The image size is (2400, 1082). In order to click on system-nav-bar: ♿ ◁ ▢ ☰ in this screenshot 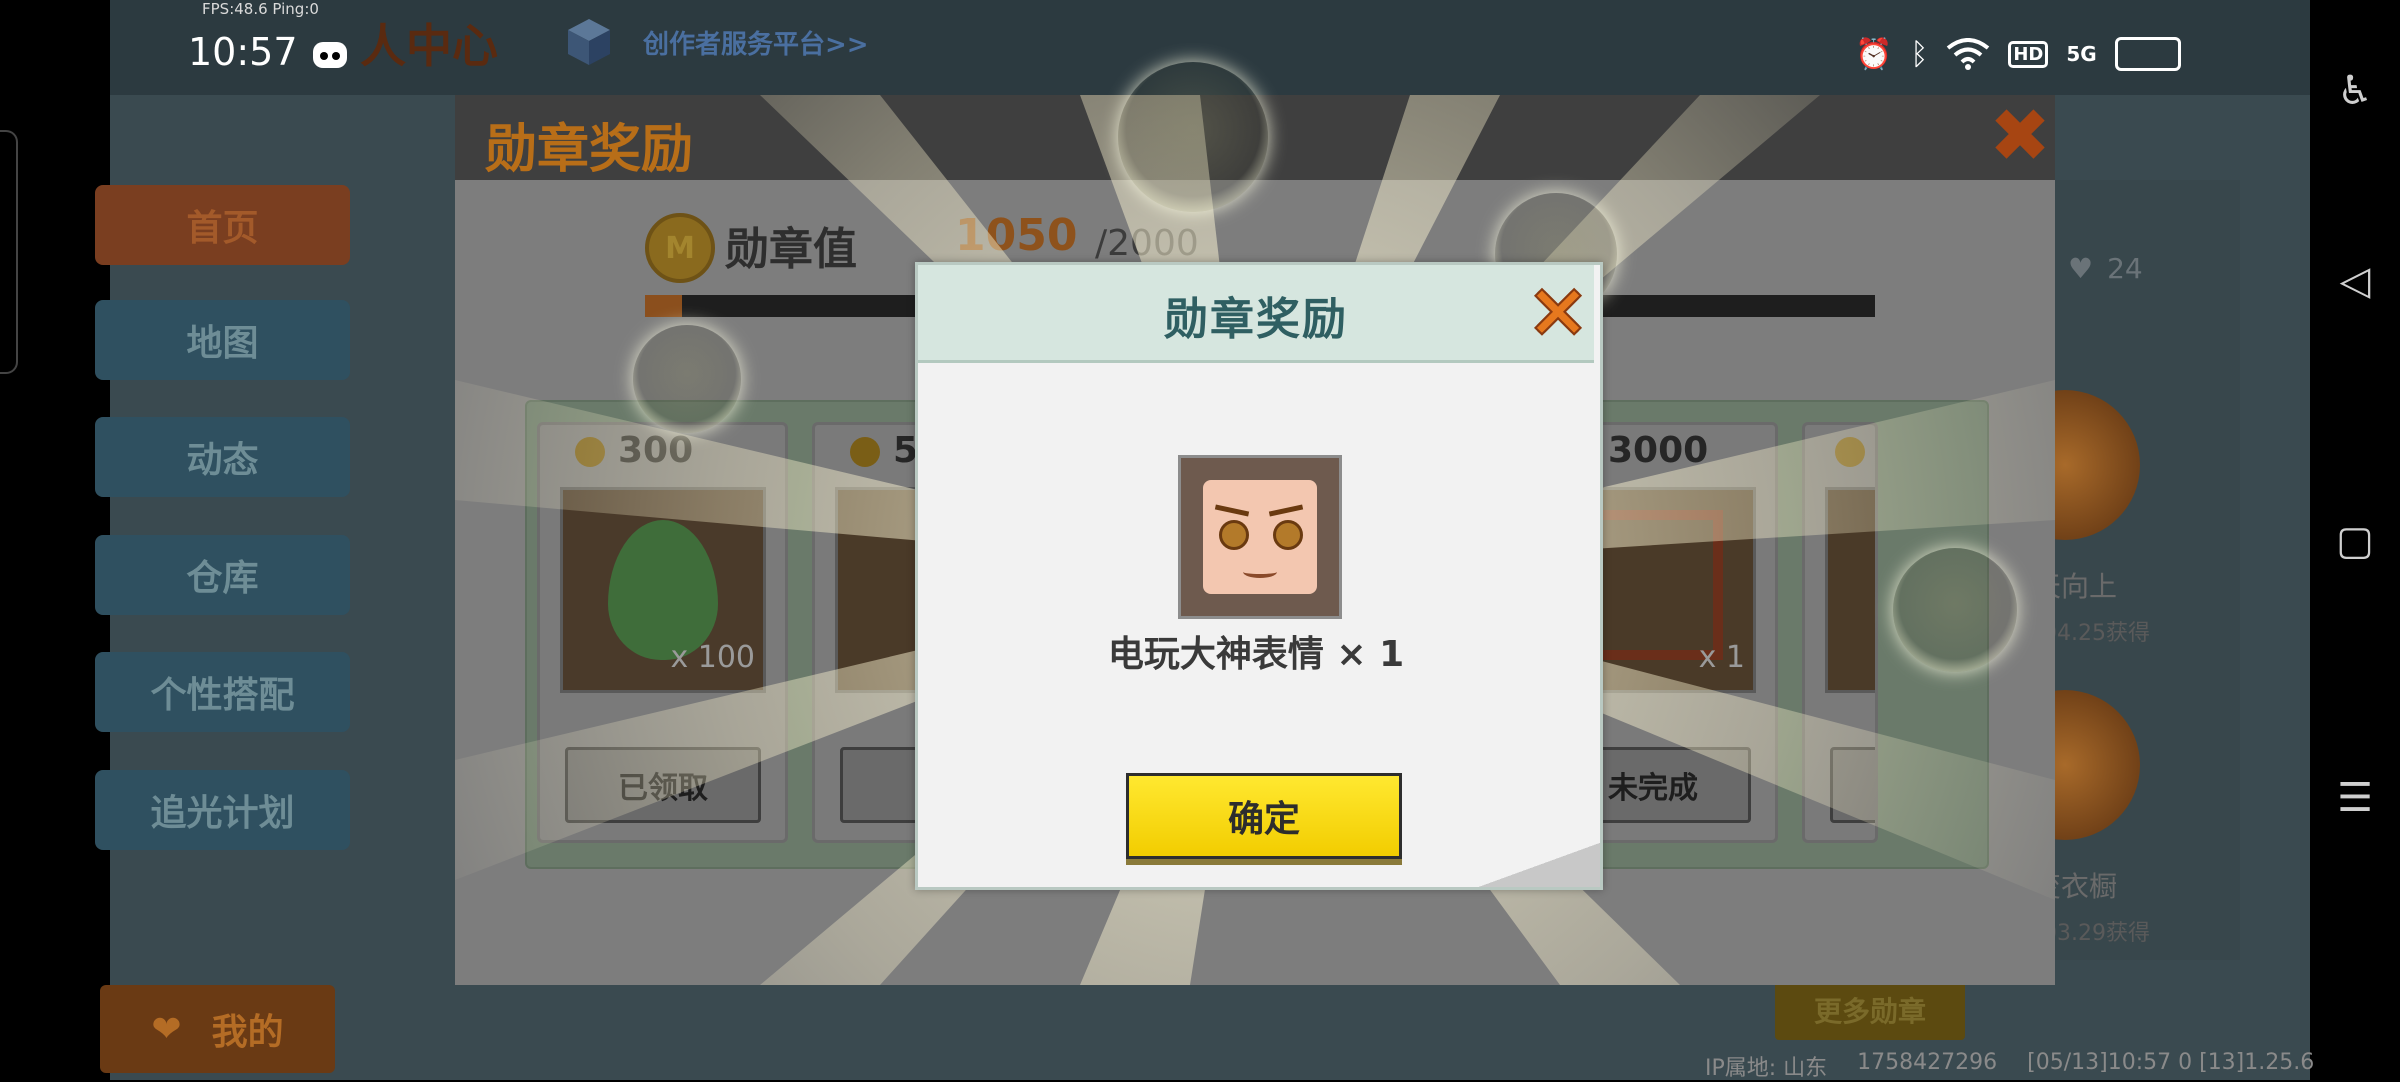, I will do `click(2355, 540)`.